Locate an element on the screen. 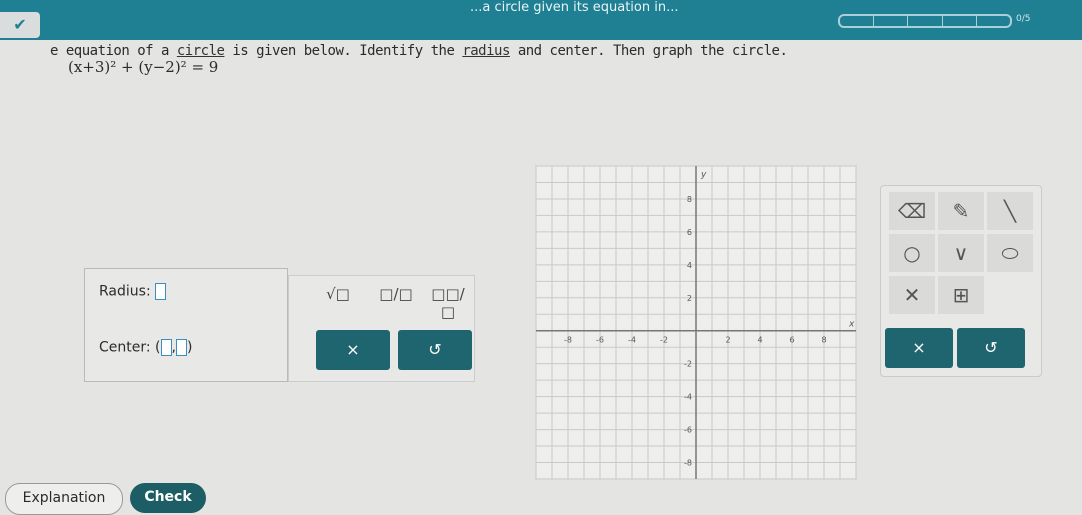 The image size is (1082, 515). y-tick-label: 4 is located at coordinates (689, 265).